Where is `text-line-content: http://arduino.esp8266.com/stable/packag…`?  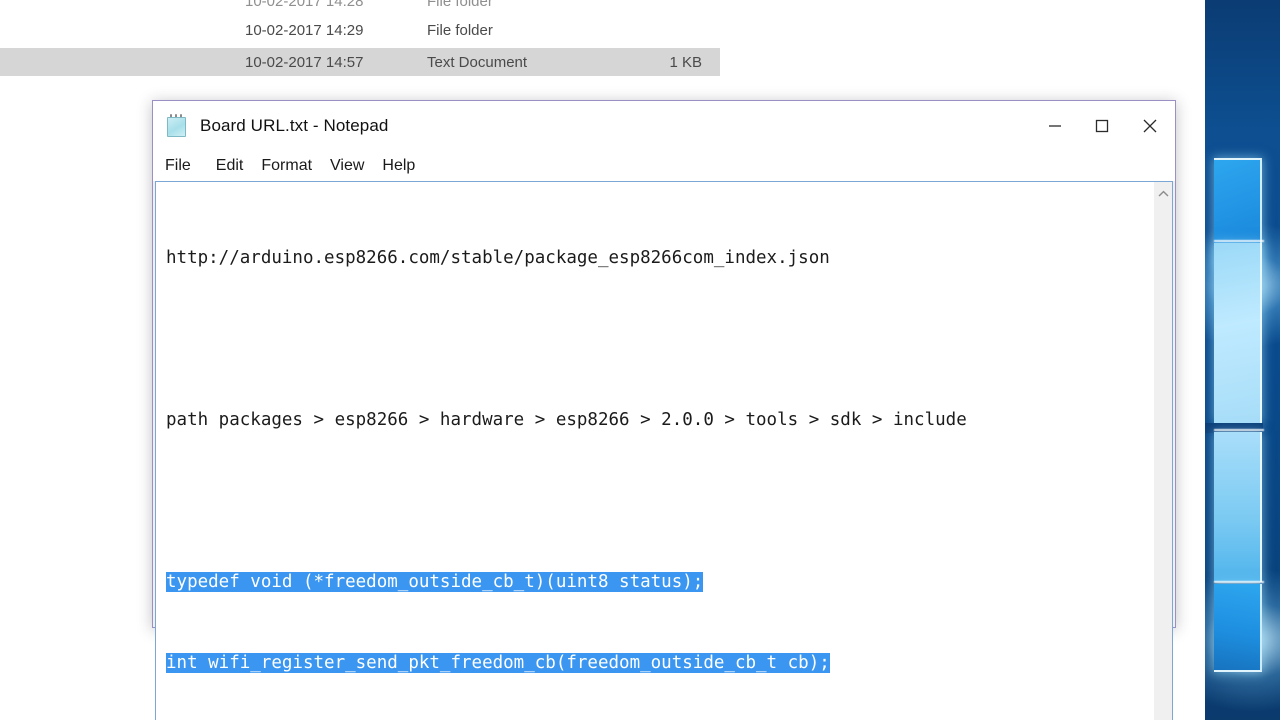 text-line-content: http://arduino.esp8266.com/stable/packag… is located at coordinates (498, 258).